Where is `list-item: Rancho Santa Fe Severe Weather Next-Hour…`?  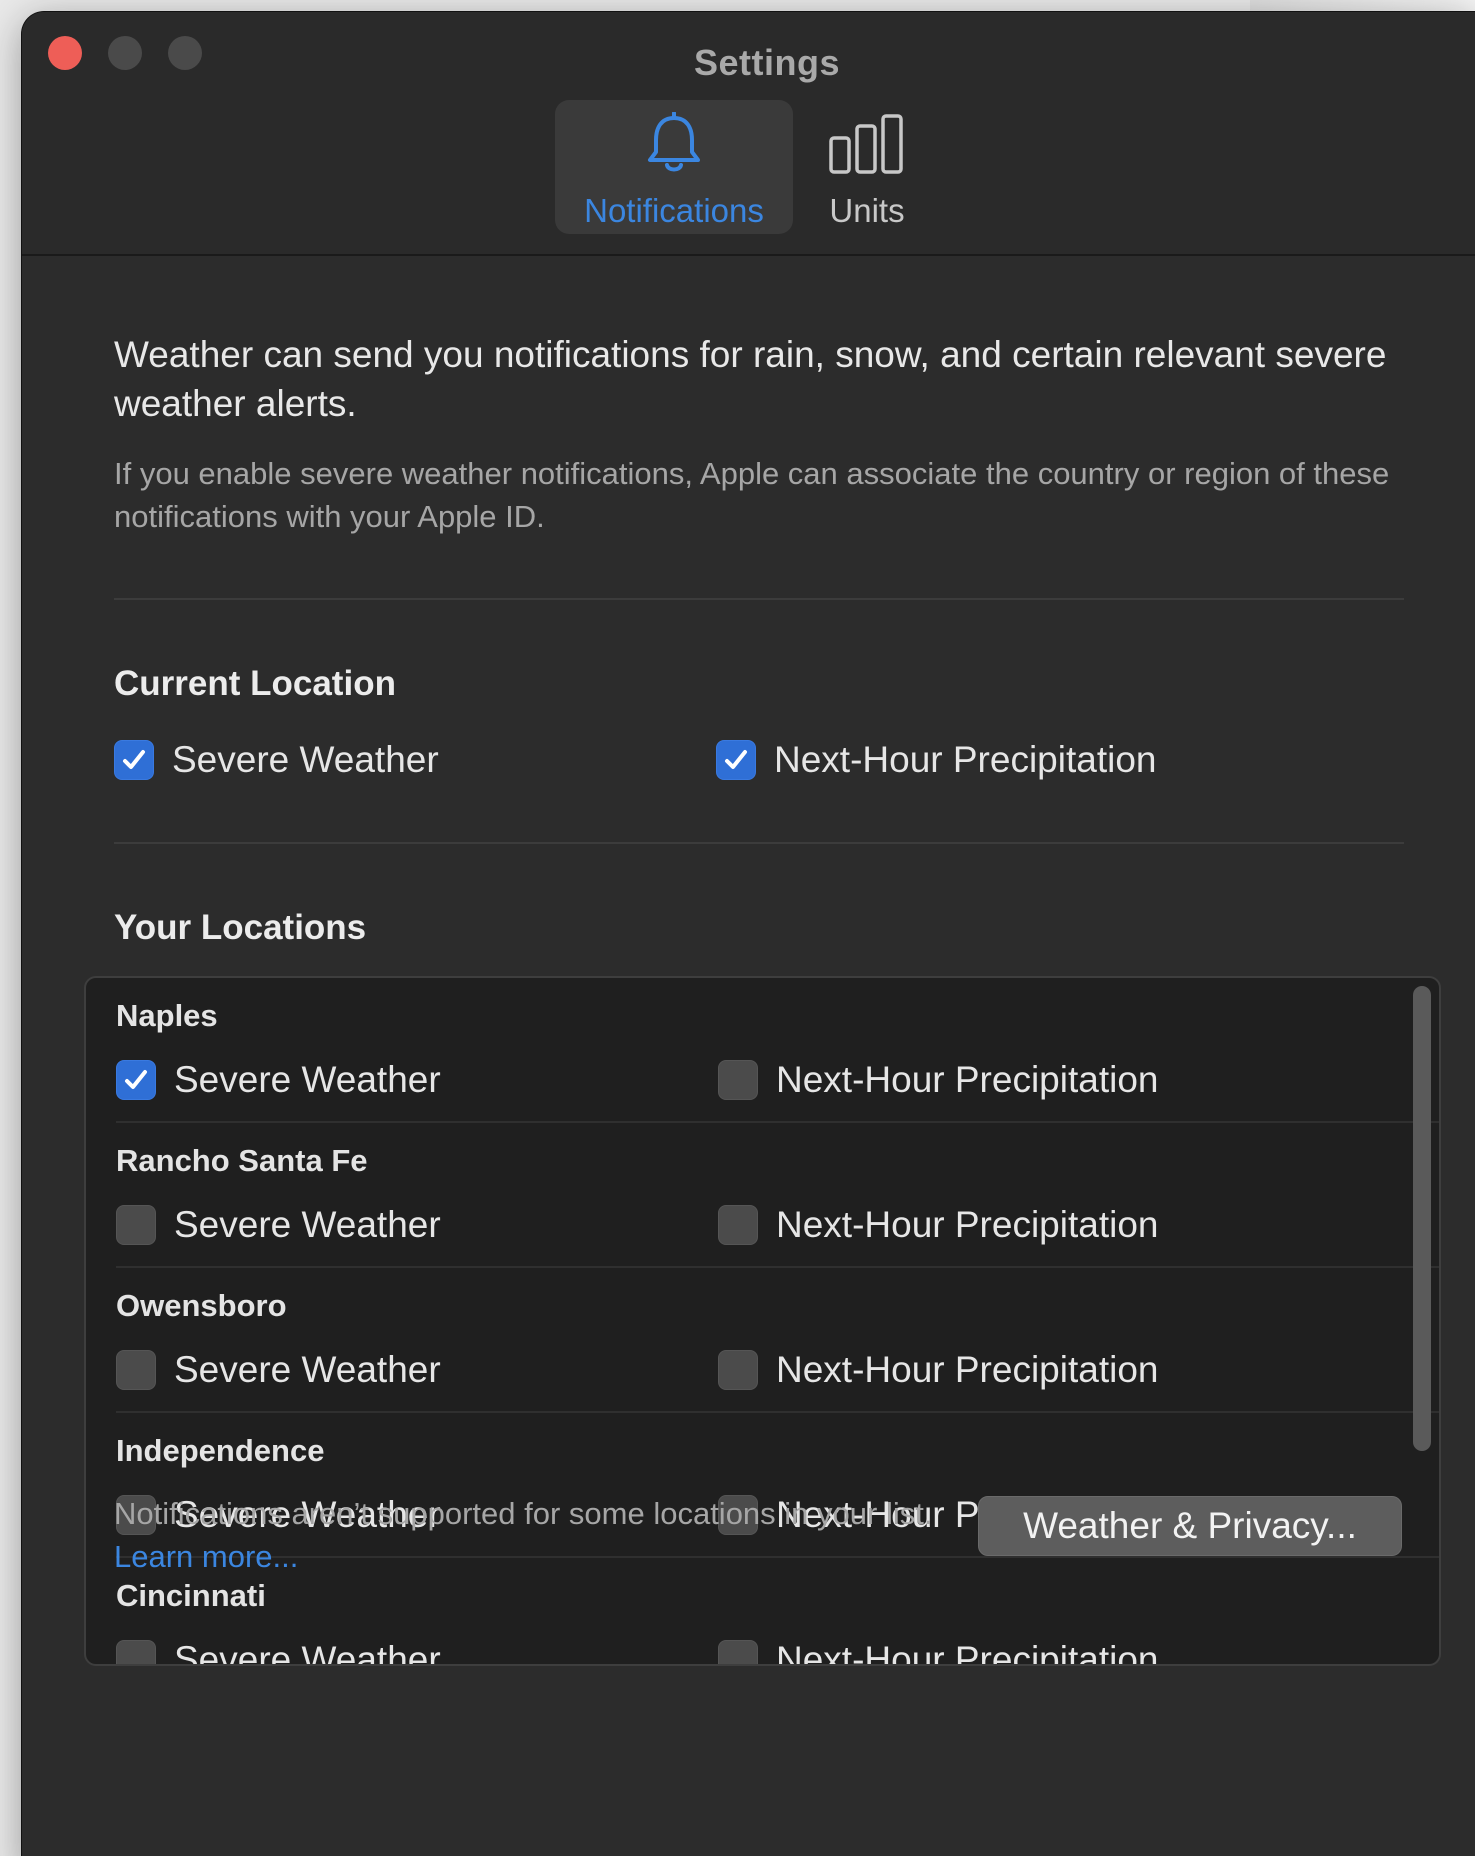
list-item: Rancho Santa Fe Severe Weather Next-Hour… is located at coordinates (762, 1195).